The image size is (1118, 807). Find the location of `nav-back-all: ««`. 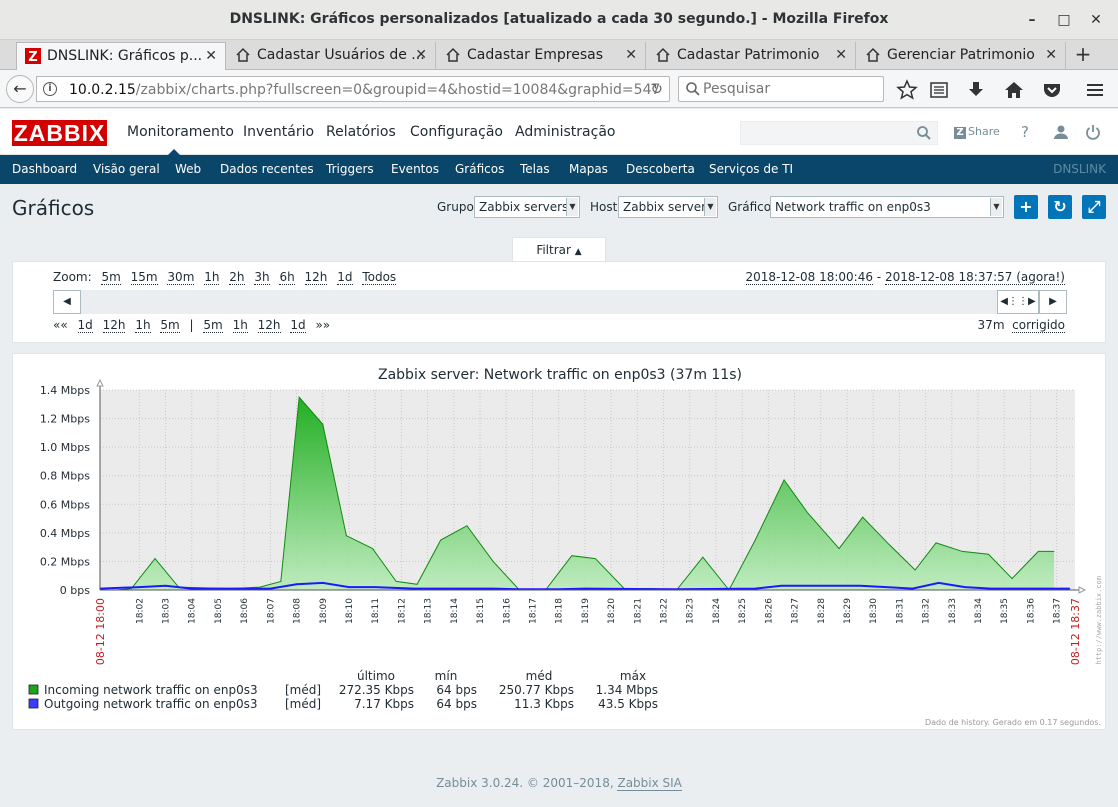

nav-back-all: «« is located at coordinates (60, 325).